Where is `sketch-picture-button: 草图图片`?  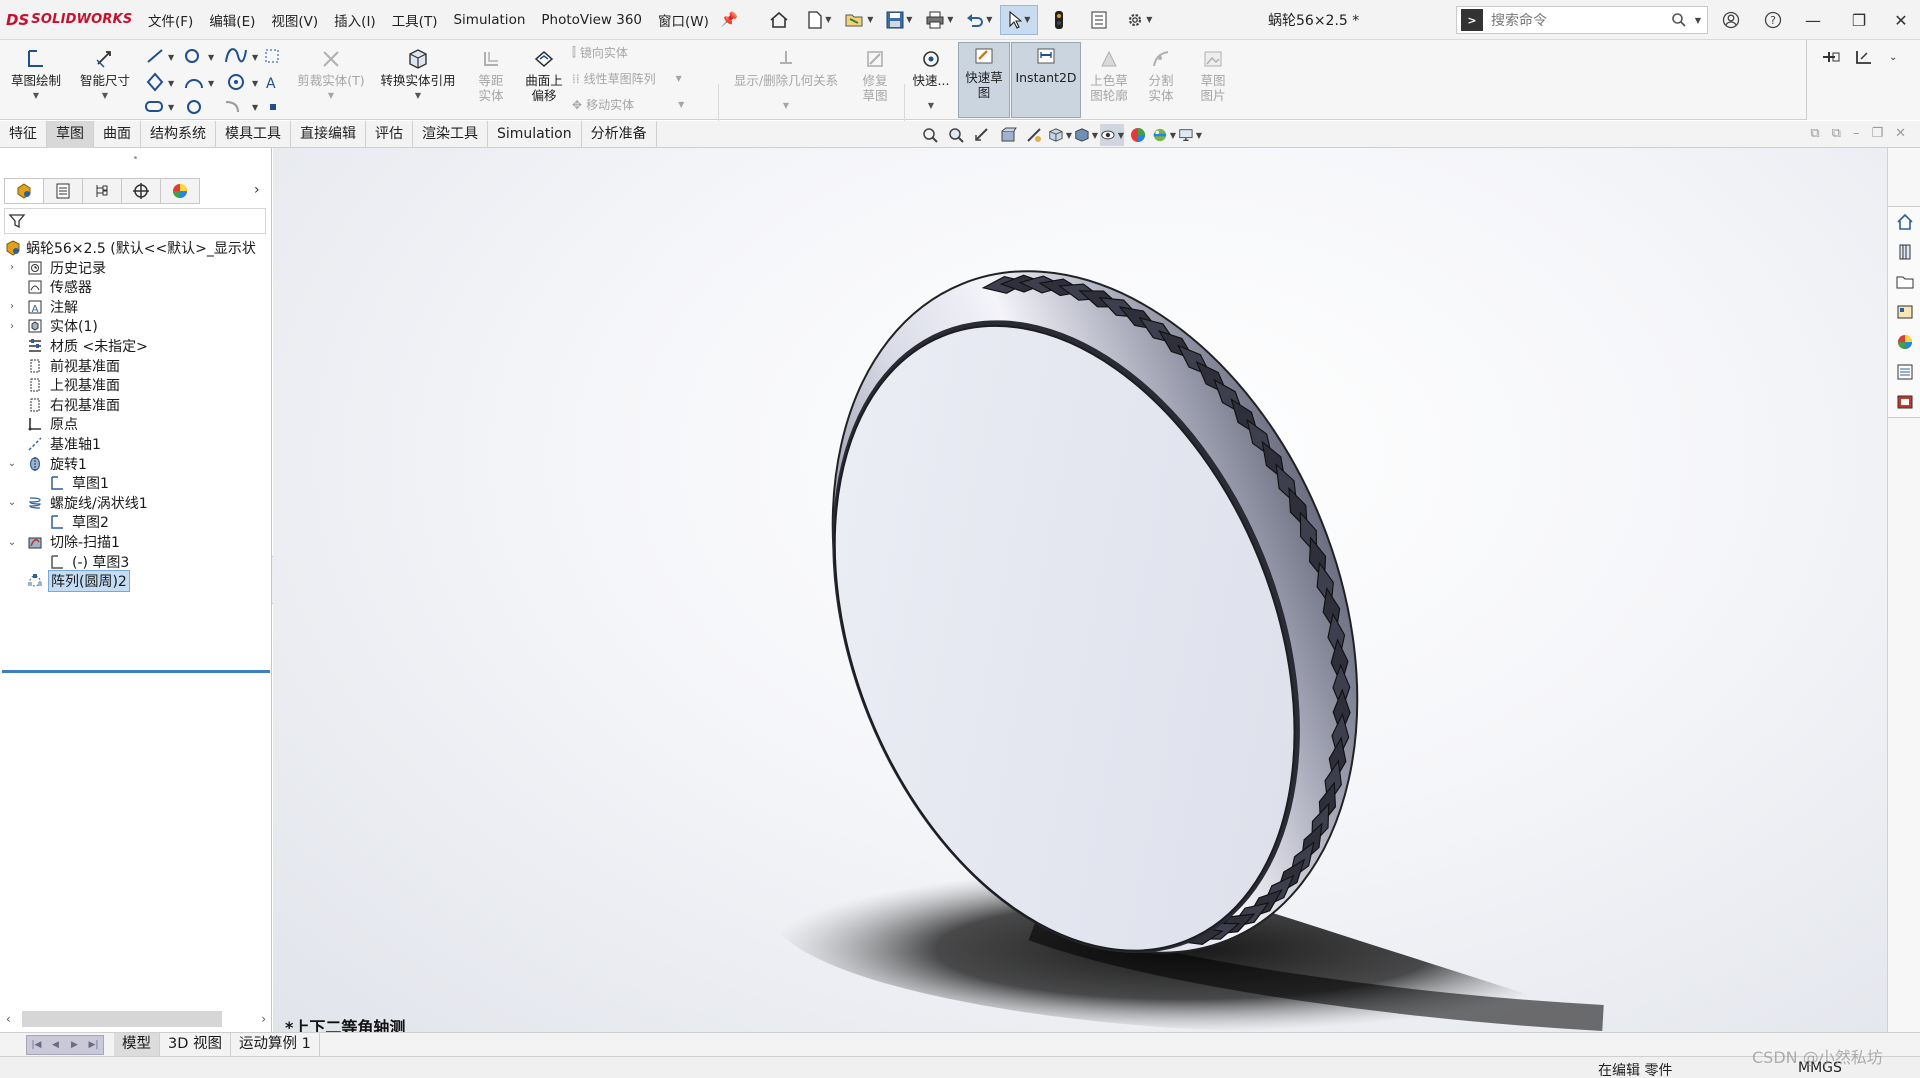 sketch-picture-button: 草图图片 is located at coordinates (1213, 74).